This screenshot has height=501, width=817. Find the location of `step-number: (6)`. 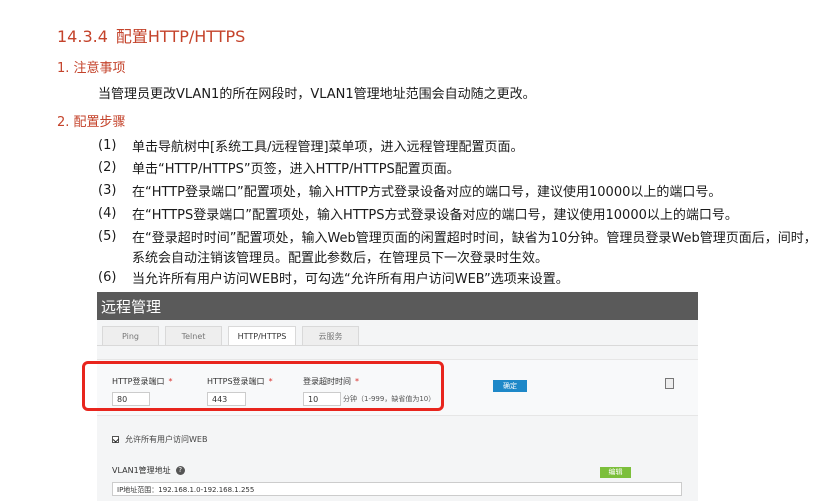

step-number: (6) is located at coordinates (107, 277).